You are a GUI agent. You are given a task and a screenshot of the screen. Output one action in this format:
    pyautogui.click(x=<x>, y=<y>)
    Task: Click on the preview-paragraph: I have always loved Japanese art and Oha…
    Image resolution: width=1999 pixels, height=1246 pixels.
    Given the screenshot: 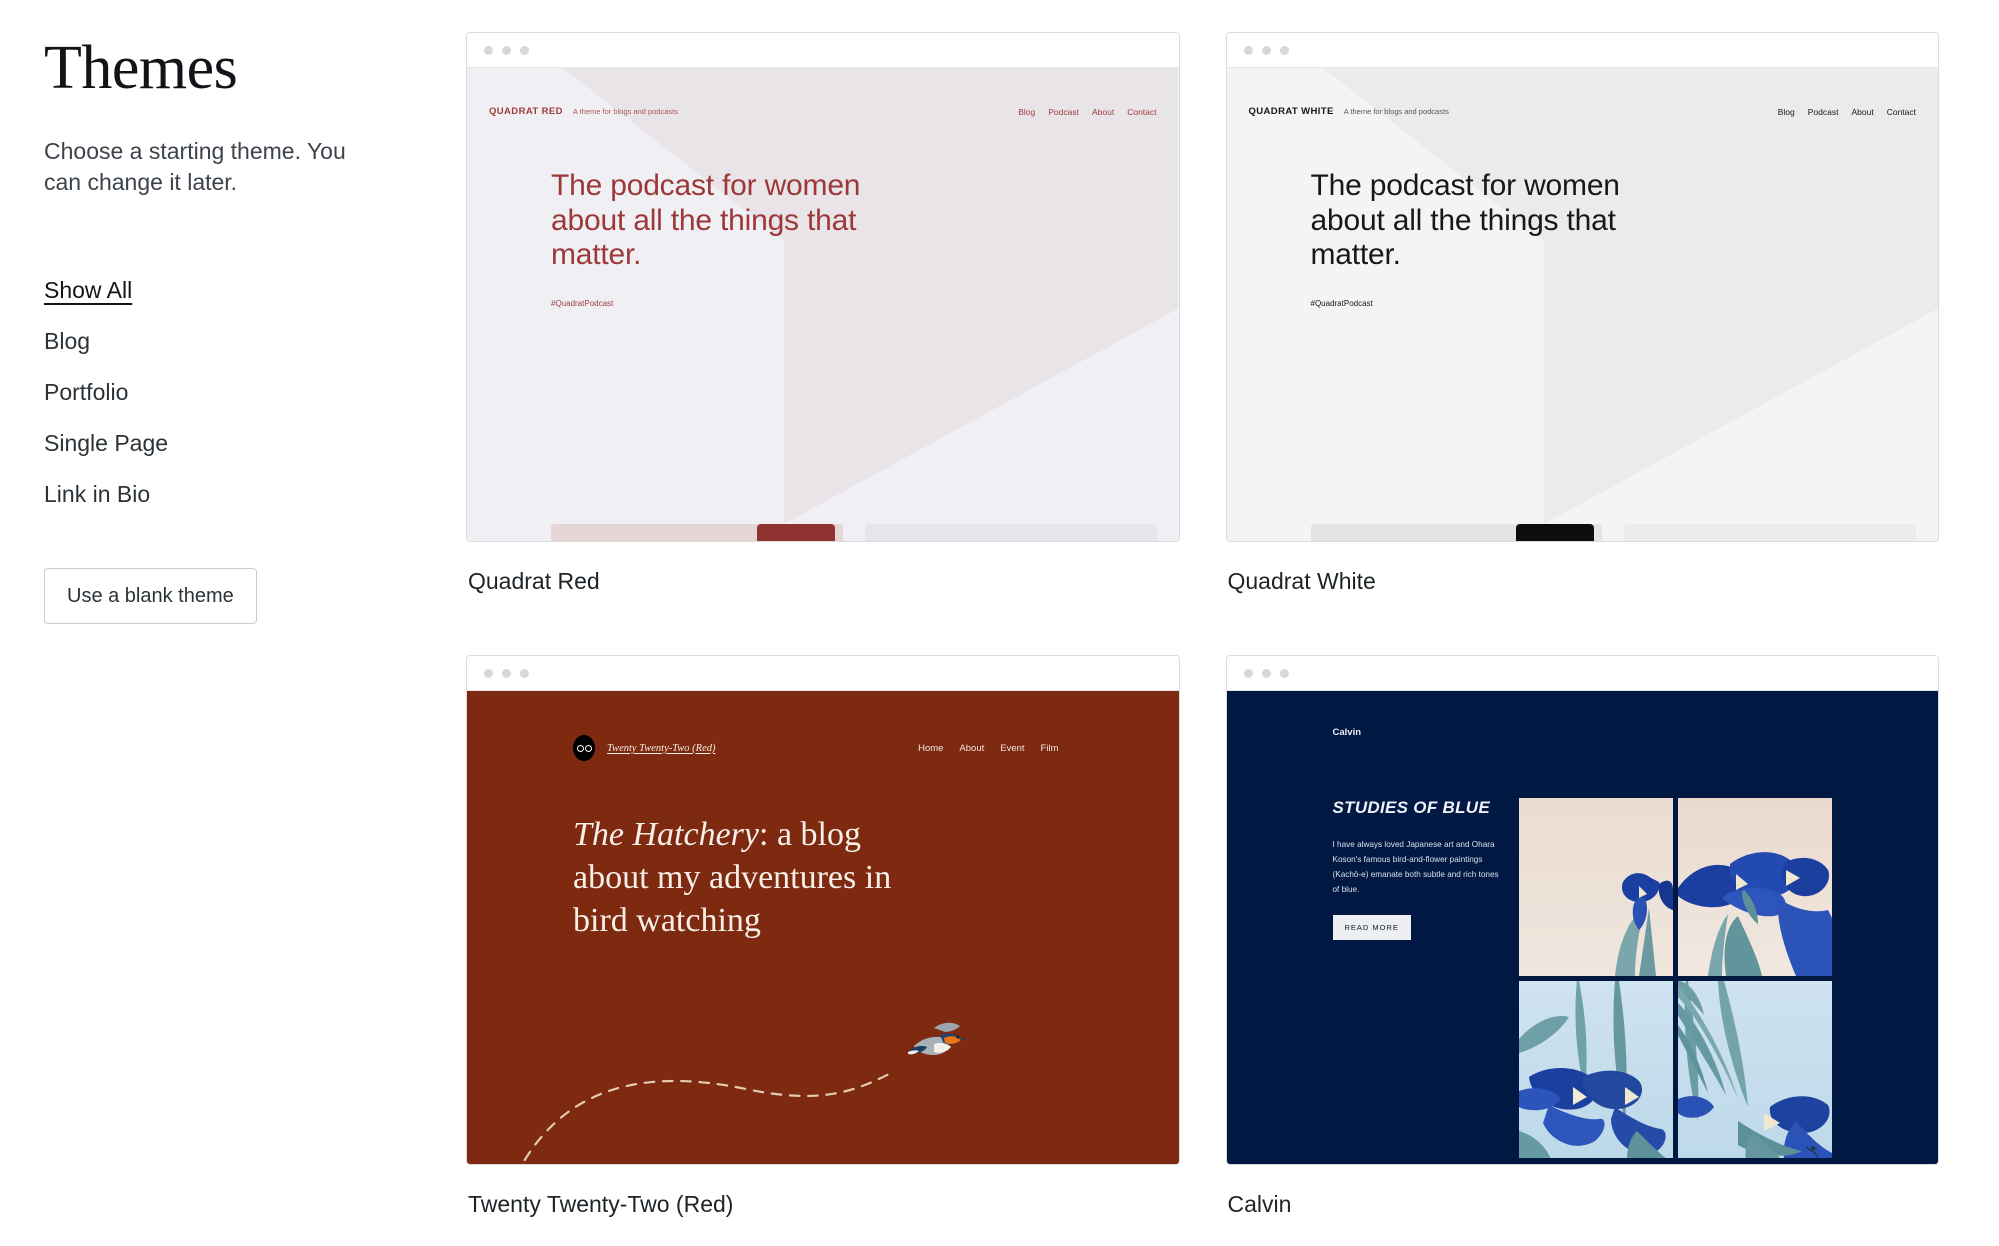 What is the action you would take?
    pyautogui.click(x=1415, y=867)
    